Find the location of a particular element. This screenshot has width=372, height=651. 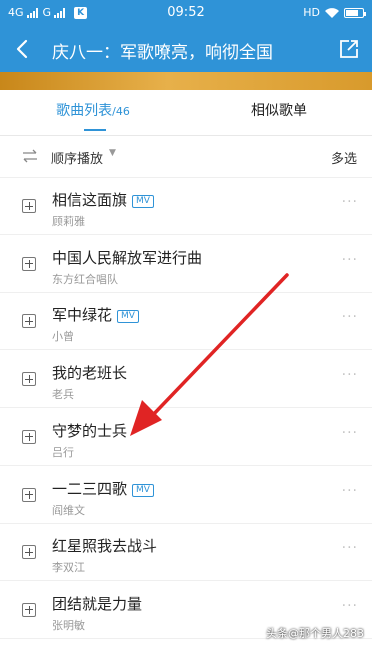

song-title: 我的老班长 is located at coordinates (89, 372).